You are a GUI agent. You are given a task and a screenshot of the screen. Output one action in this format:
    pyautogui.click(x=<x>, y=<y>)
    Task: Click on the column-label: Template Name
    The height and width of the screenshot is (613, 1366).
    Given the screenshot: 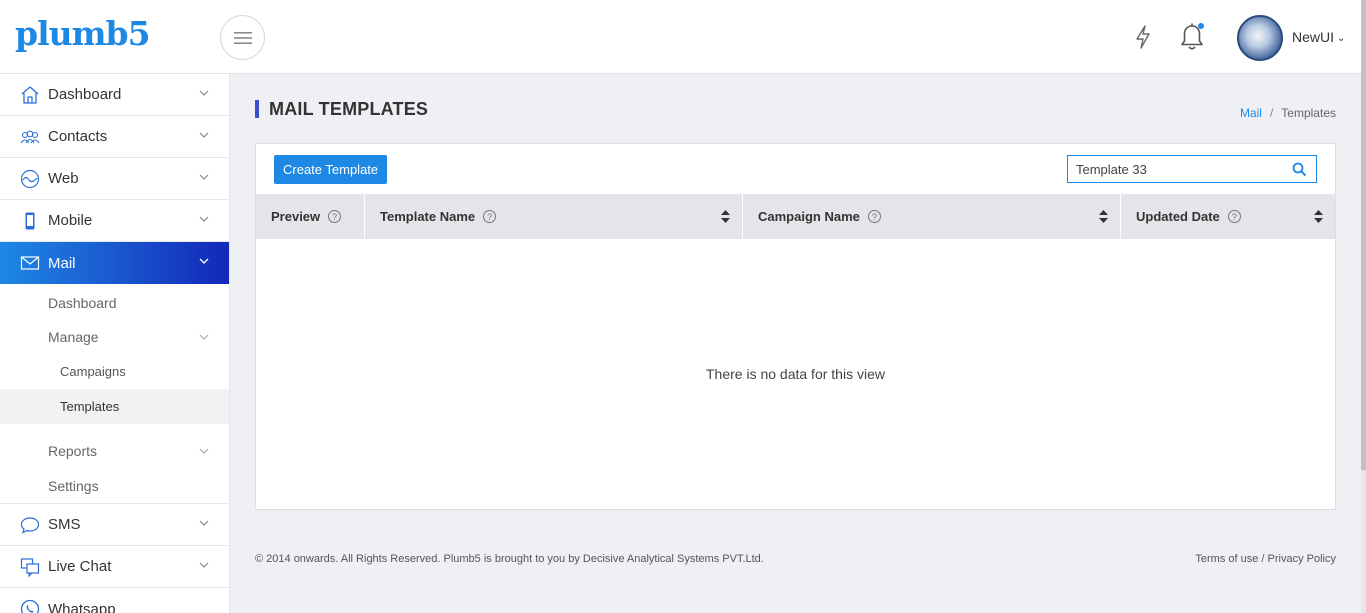 What is the action you would take?
    pyautogui.click(x=428, y=216)
    